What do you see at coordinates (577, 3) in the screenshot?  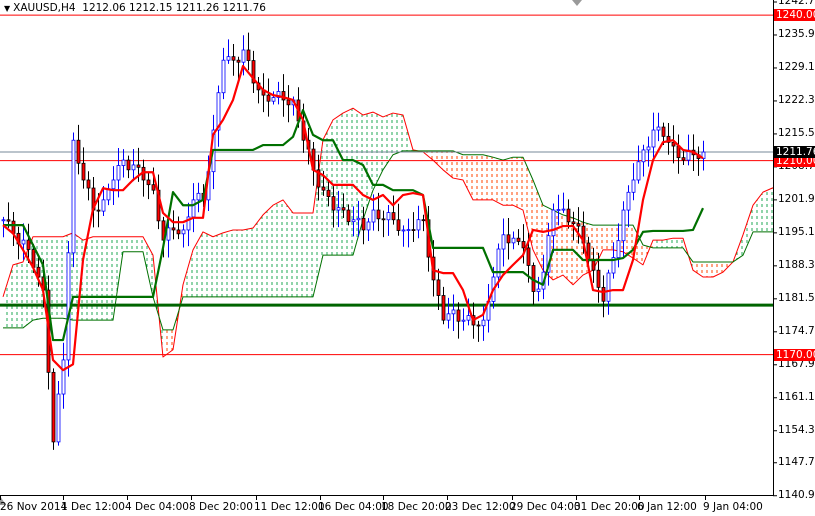 I see `chart-shift-marker-icon` at bounding box center [577, 3].